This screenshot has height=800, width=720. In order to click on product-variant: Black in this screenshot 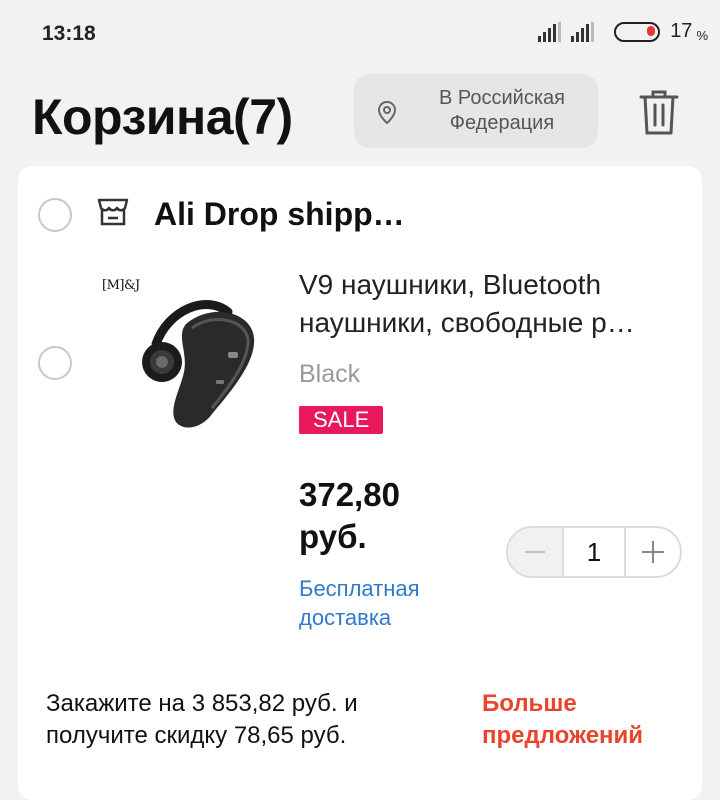, I will do `click(329, 374)`.